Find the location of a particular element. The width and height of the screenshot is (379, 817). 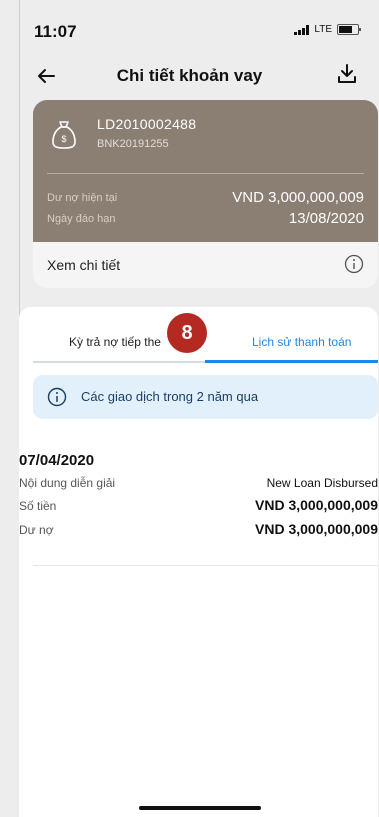

download-icon is located at coordinates (347, 74).